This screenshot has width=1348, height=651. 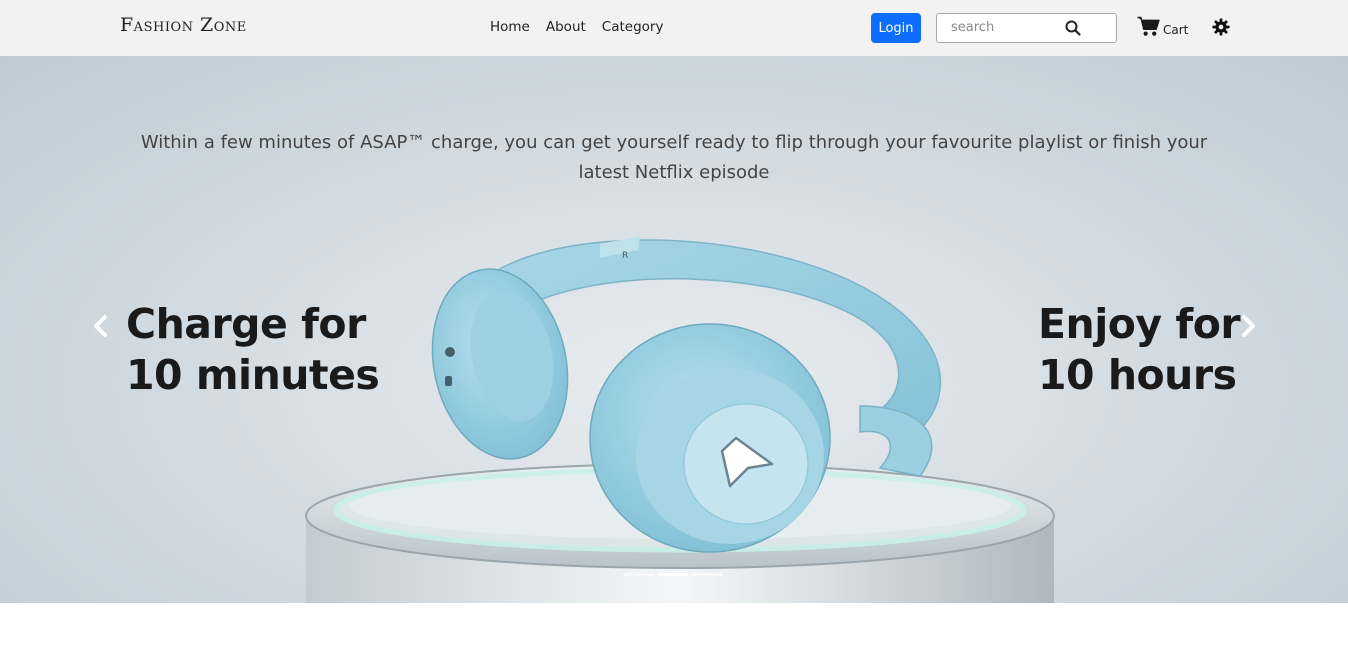 What do you see at coordinates (1139, 350) in the screenshot?
I see `hero-right-heading: Enjoy for 10 hours` at bounding box center [1139, 350].